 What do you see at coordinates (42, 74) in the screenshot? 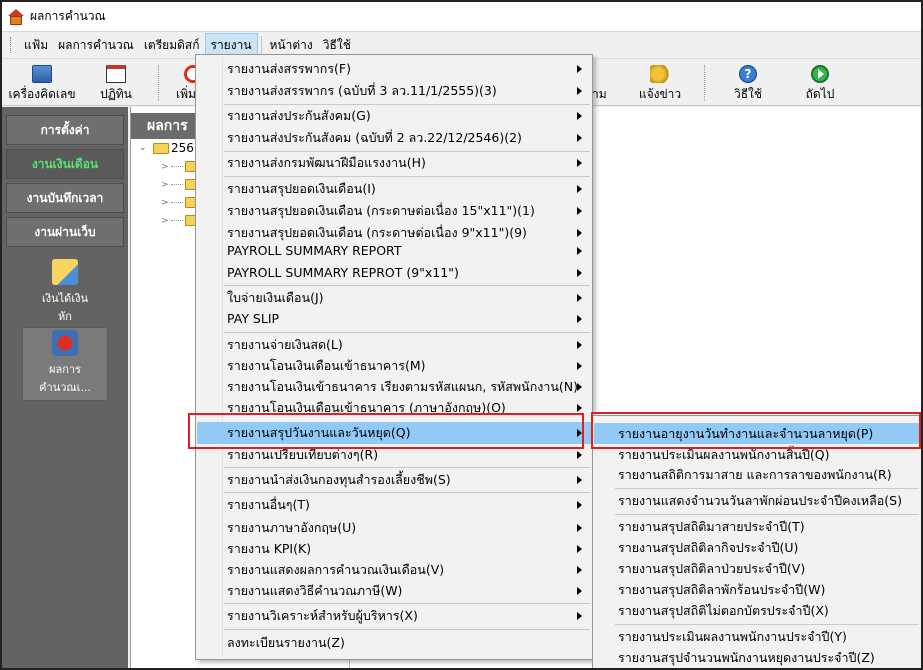
I see `calculator-icon` at bounding box center [42, 74].